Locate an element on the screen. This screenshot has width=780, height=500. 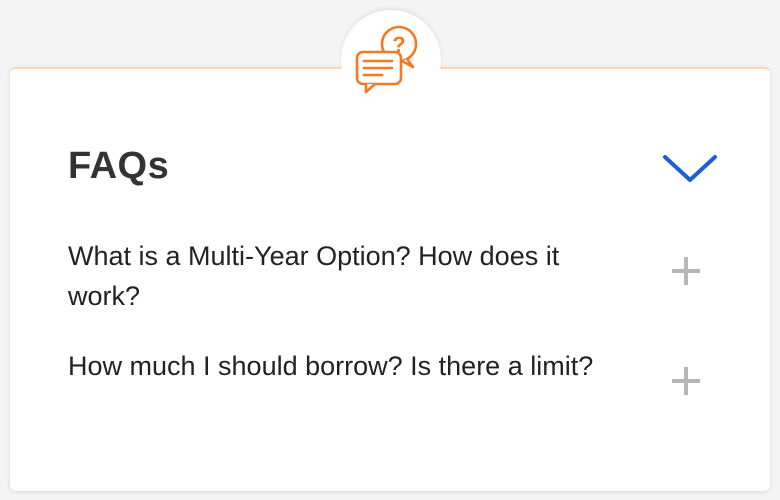
faq-title: FAQs is located at coordinates (119, 166).